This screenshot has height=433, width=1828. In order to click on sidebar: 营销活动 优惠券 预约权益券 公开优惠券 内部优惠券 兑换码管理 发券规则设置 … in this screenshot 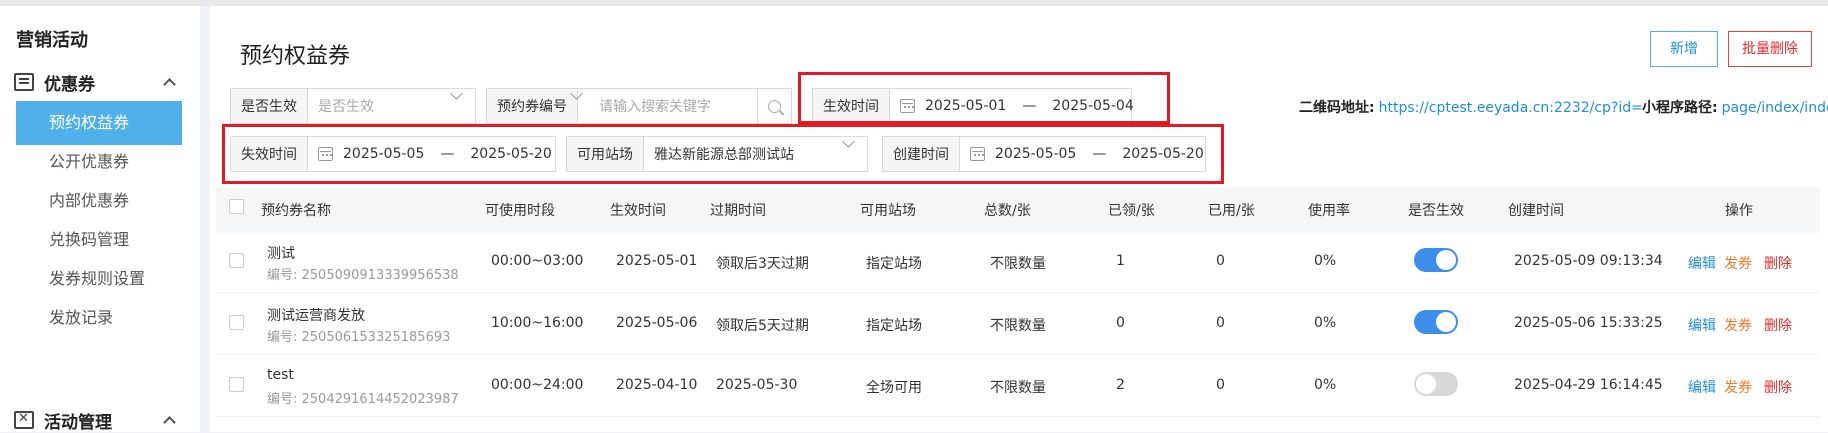, I will do `click(100, 219)`.